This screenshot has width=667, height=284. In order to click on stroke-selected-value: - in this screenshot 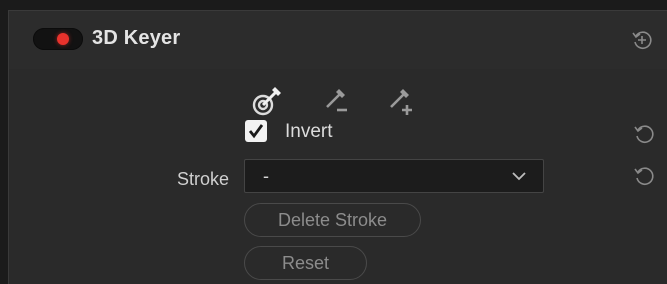, I will do `click(266, 176)`.